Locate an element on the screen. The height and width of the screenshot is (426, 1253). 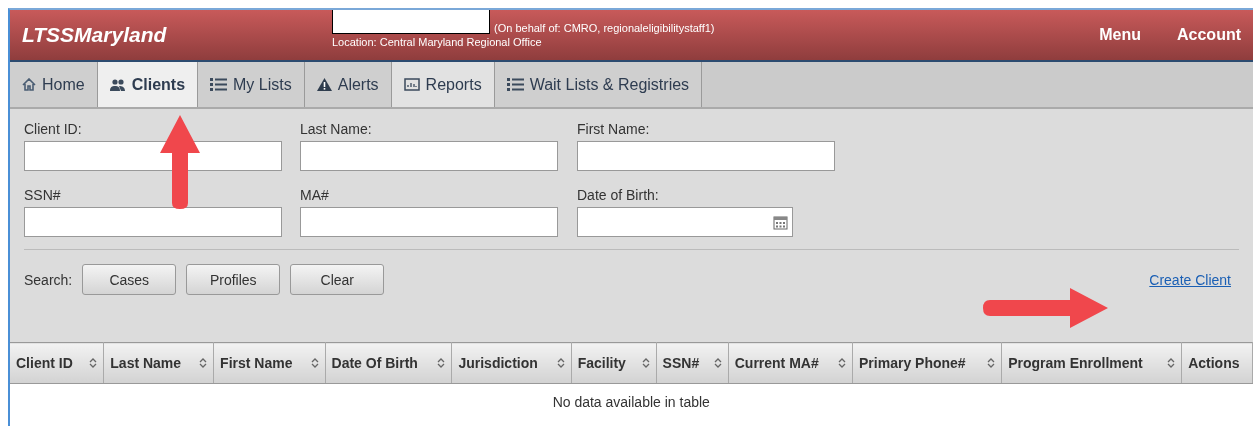
field-label: Last Name: is located at coordinates (336, 129).